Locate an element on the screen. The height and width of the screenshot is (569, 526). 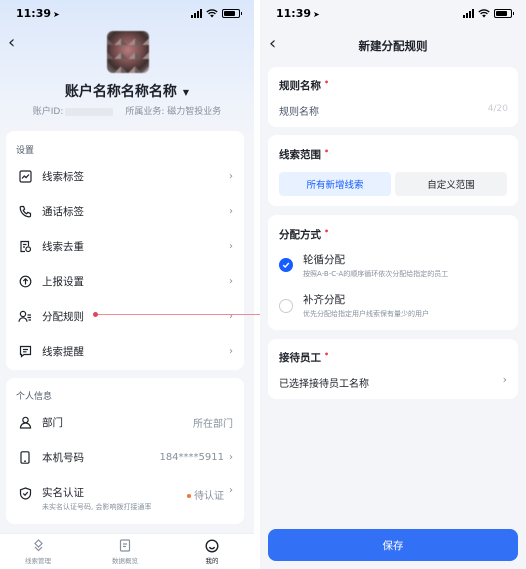
lead-scope-card: 线索范围 • 所有新增线索 自定义范围 is located at coordinates (393, 170).